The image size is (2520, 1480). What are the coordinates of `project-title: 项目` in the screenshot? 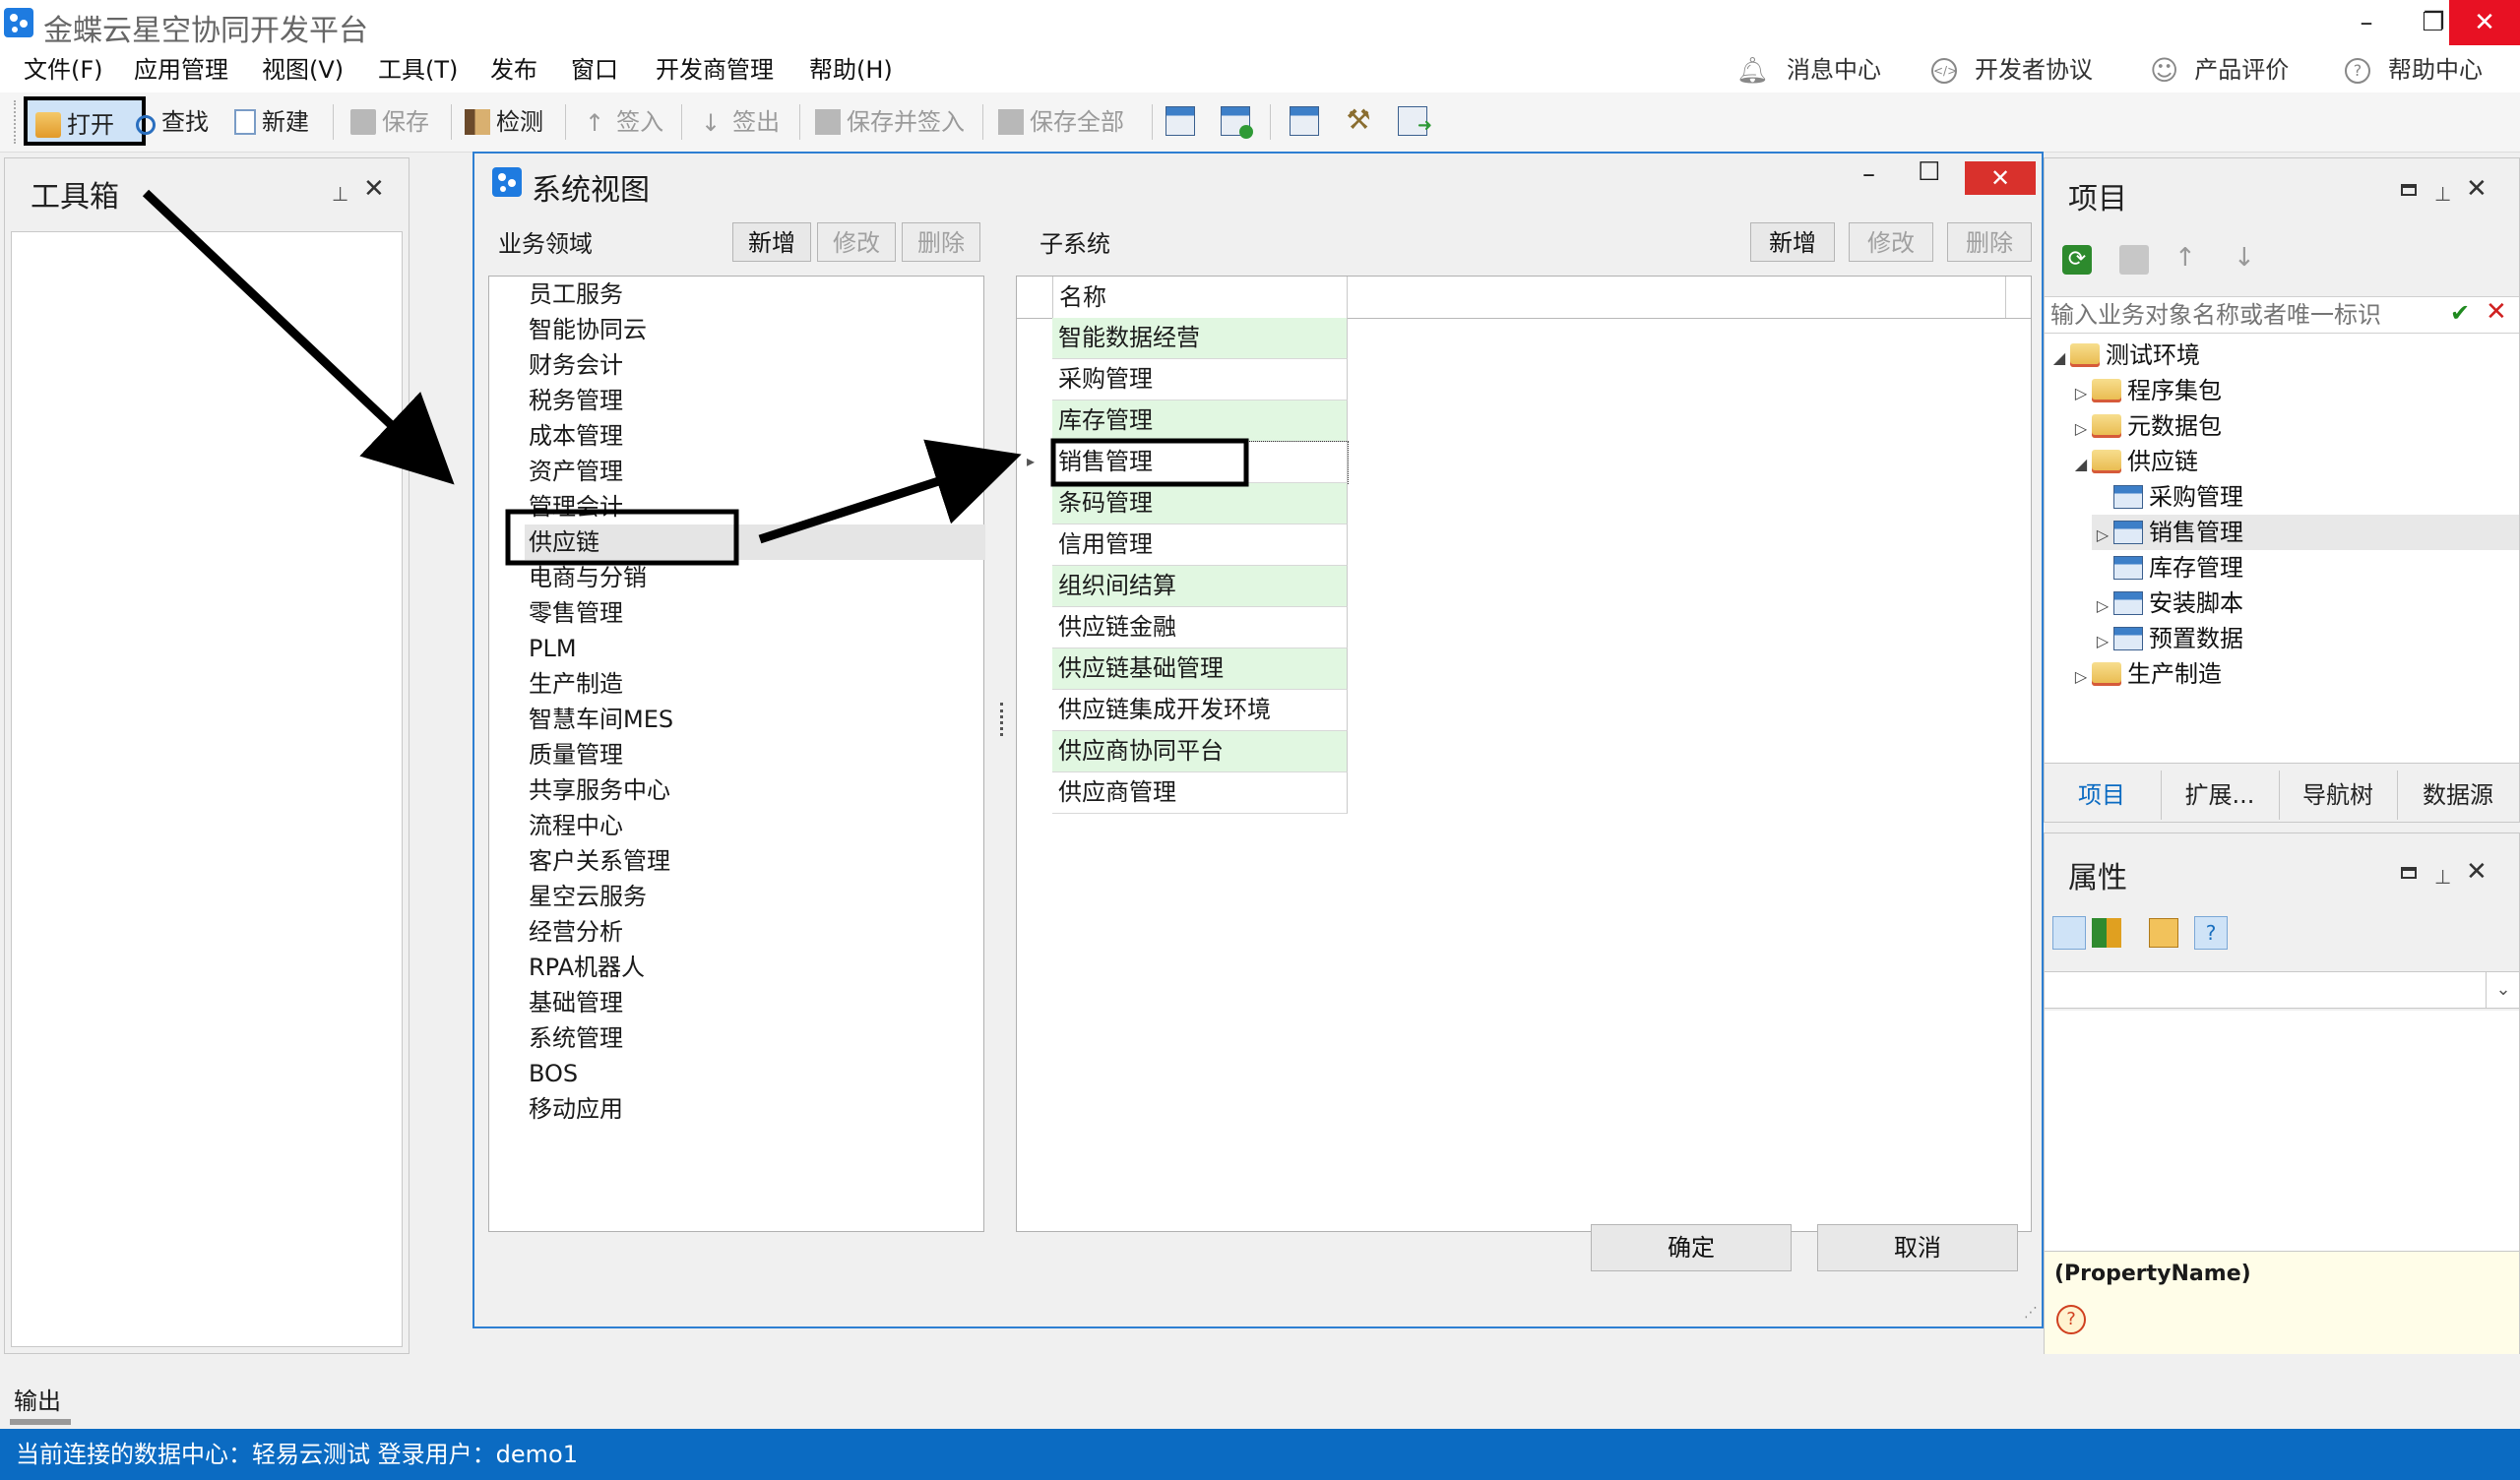 It's located at (2097, 199).